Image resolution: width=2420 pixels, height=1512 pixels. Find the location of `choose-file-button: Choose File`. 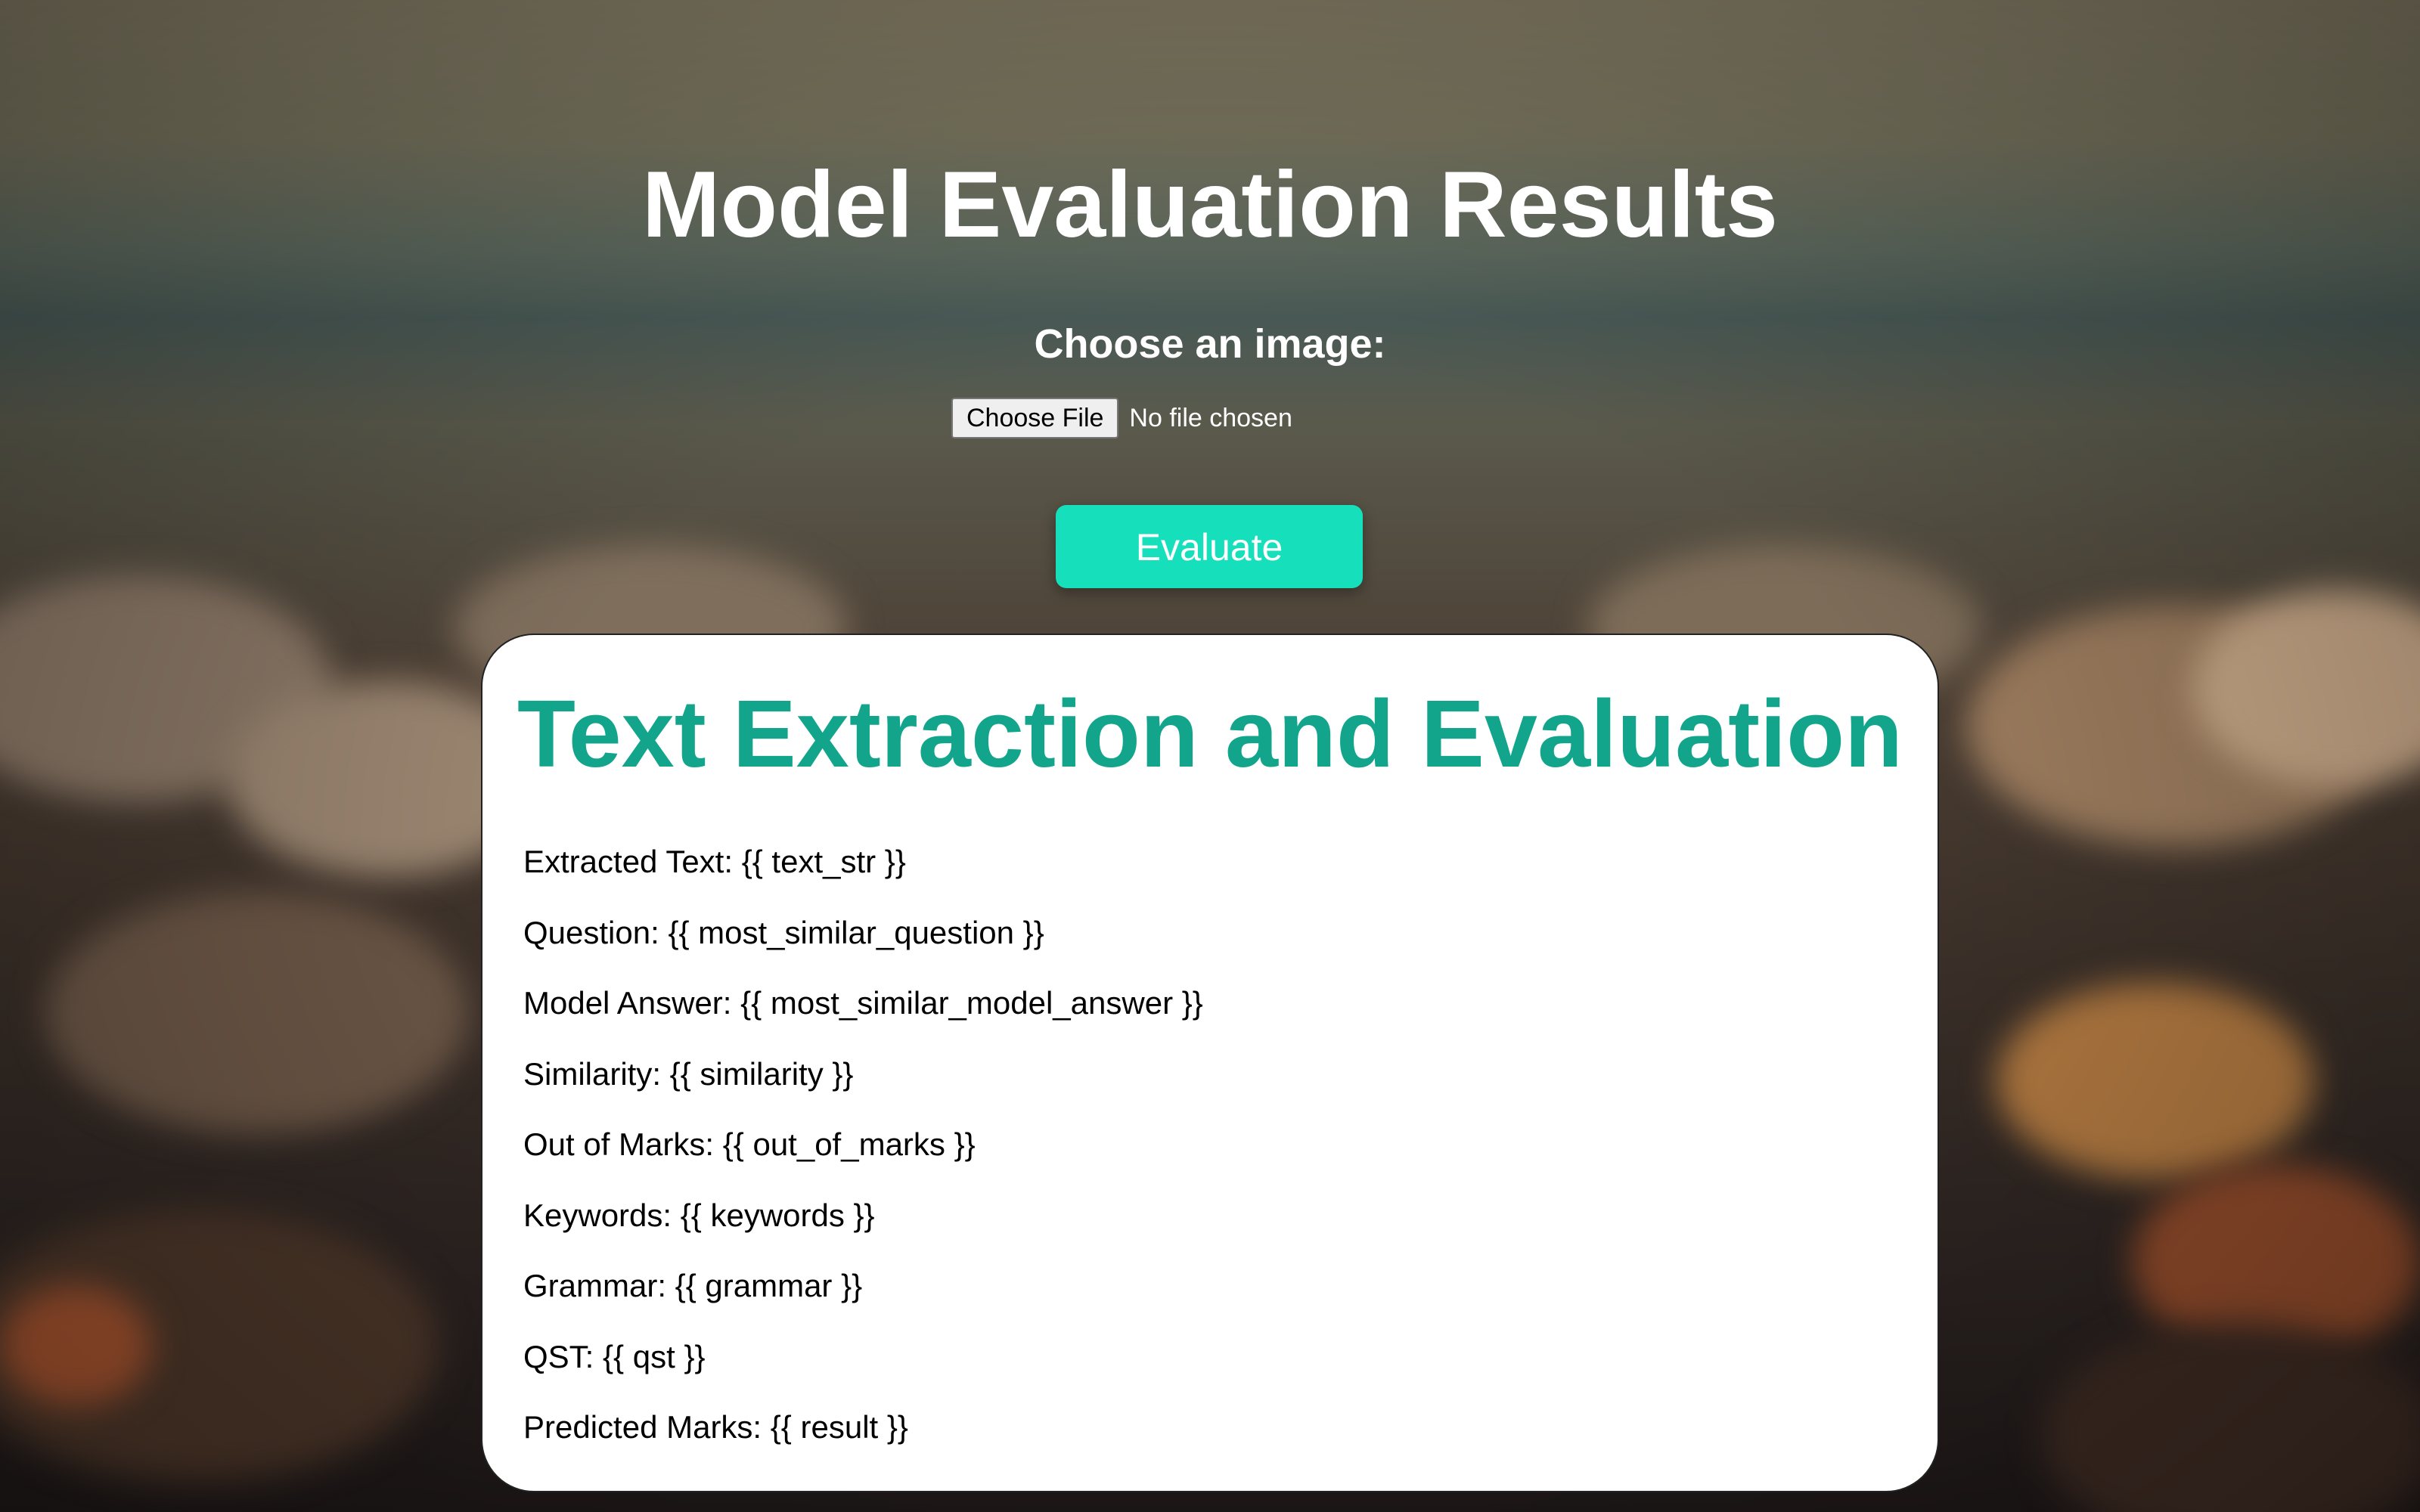

choose-file-button: Choose File is located at coordinates (1035, 418).